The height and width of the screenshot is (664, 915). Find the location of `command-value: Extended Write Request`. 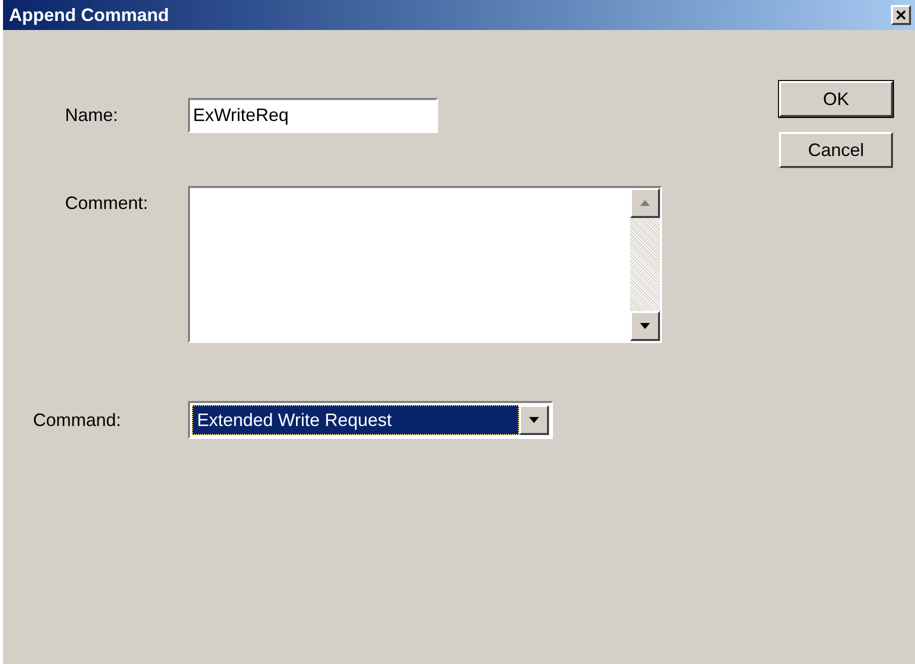

command-value: Extended Write Request is located at coordinates (355, 420).